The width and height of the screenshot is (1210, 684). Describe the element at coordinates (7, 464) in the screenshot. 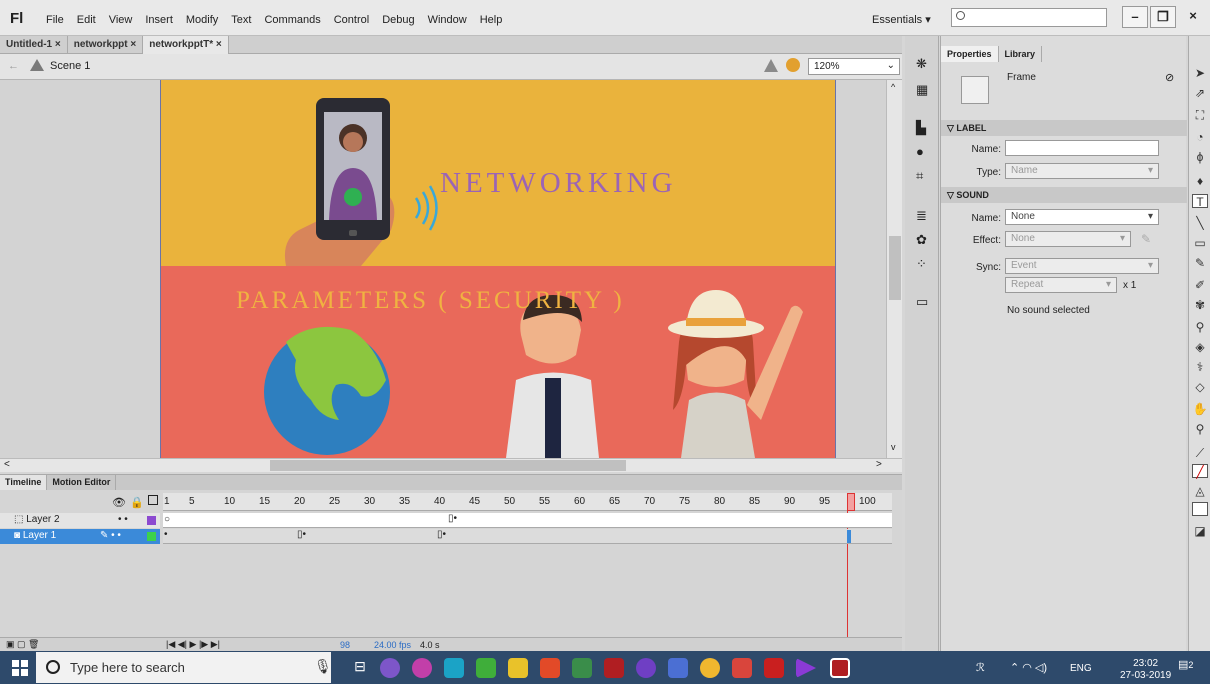

I see `scroll-left-icon: <` at that location.